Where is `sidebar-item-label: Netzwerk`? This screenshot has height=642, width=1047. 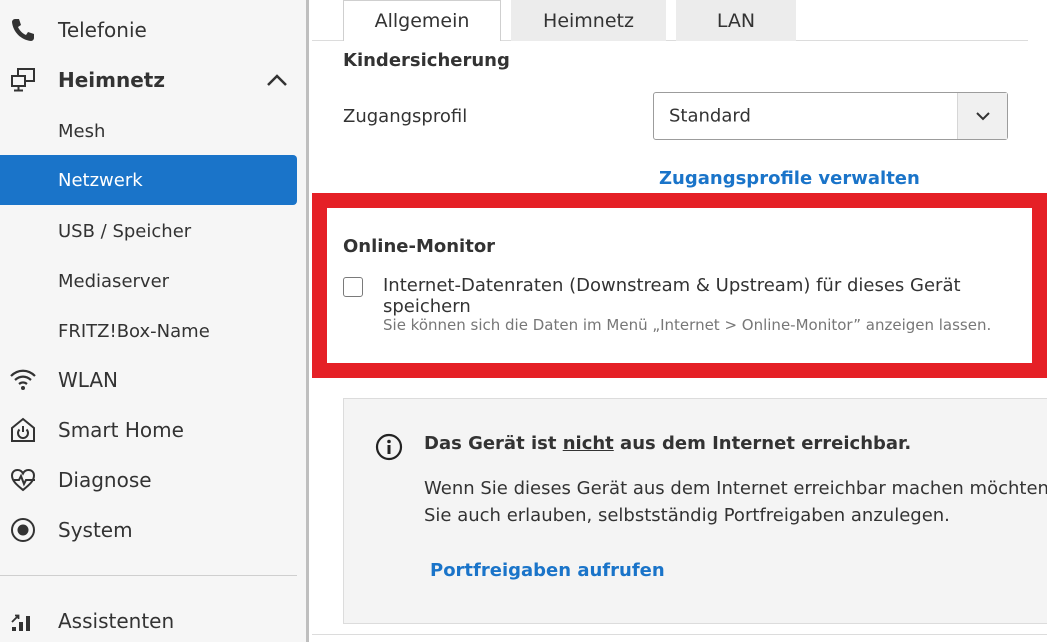 sidebar-item-label: Netzwerk is located at coordinates (100, 180).